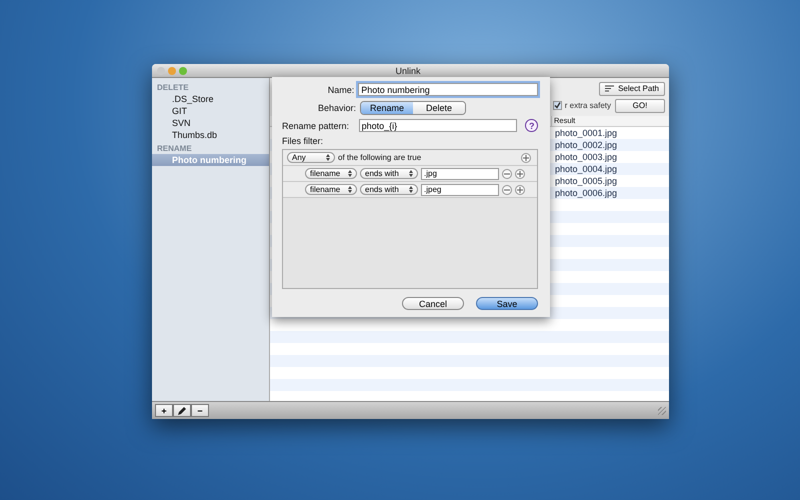  Describe the element at coordinates (586, 145) in the screenshot. I see `table-cell: photo_0002.jpg` at that location.